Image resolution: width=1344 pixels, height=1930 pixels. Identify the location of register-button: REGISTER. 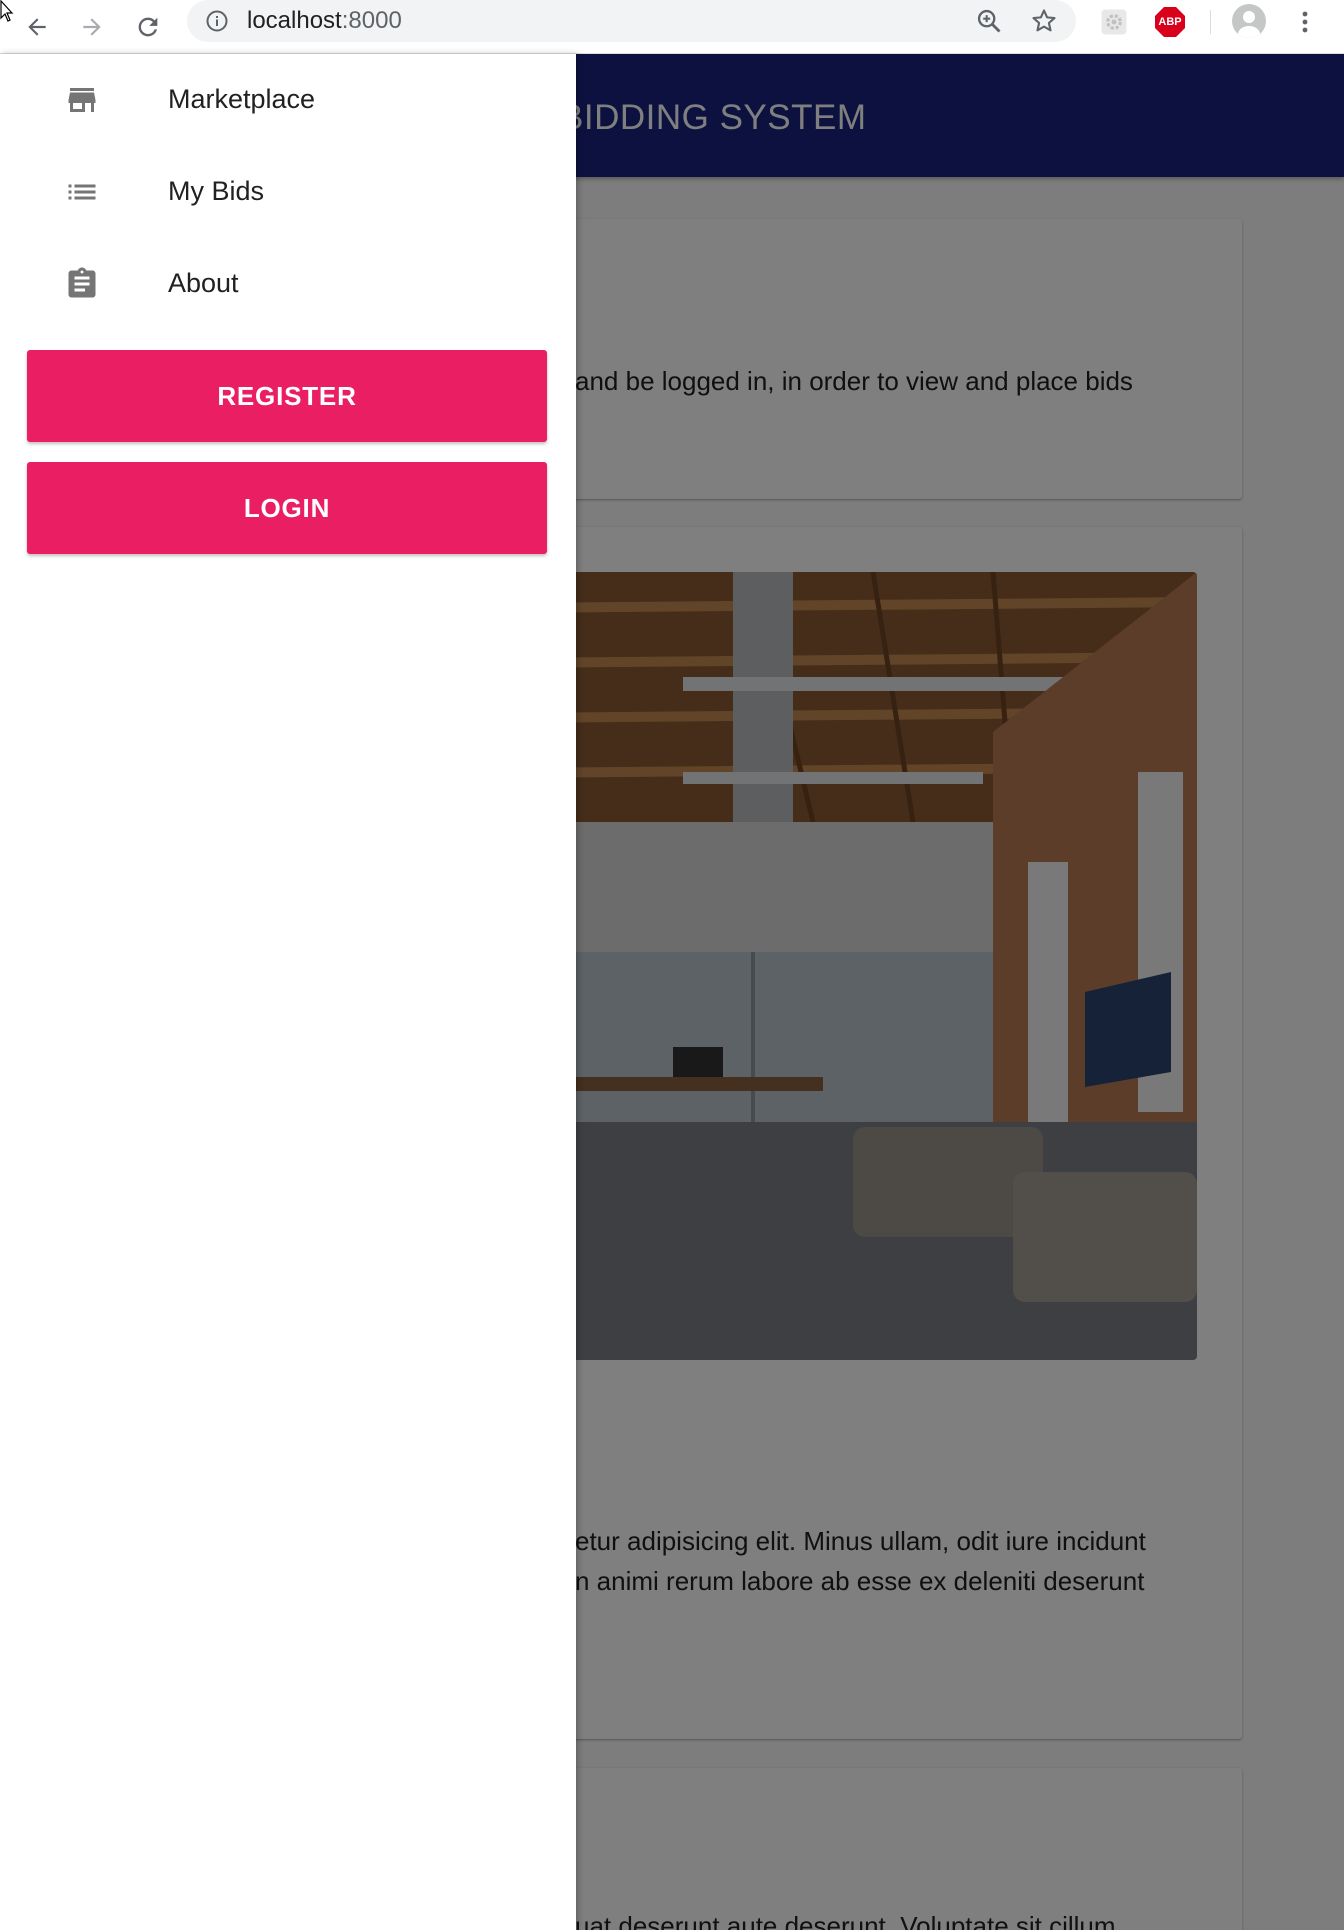
(287, 396).